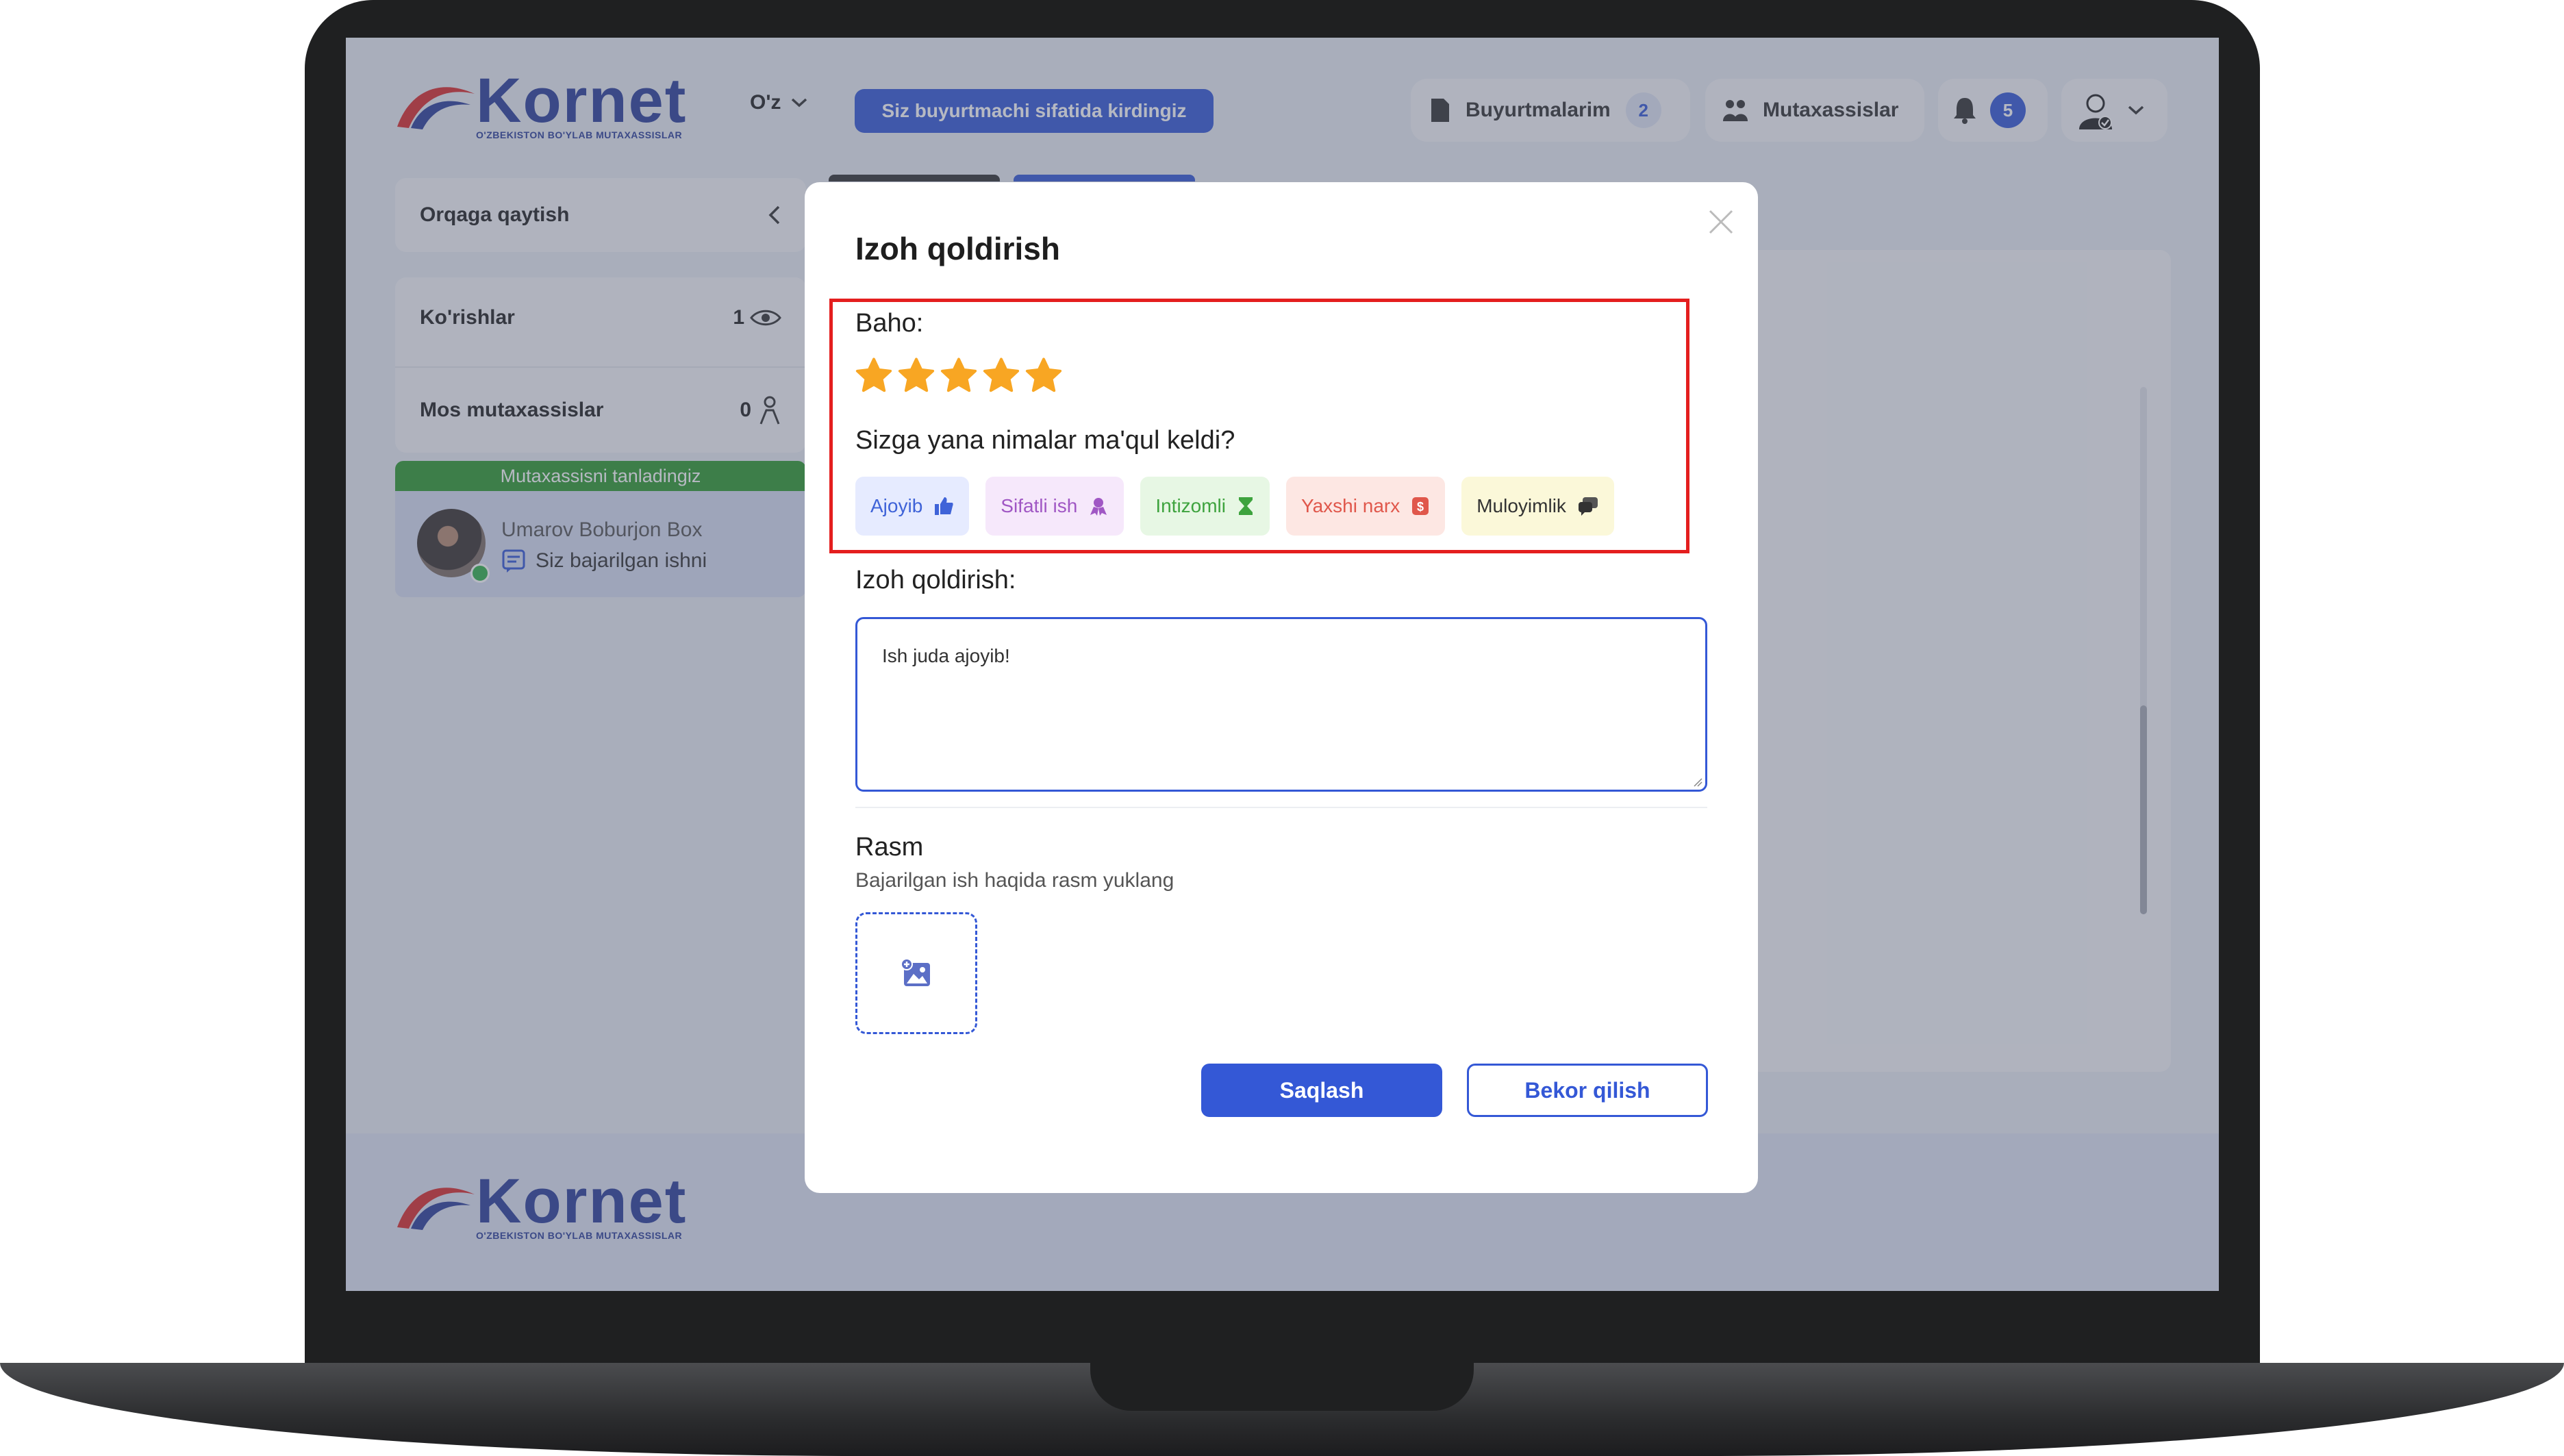  I want to click on chip-ajoyib: Ajoyib, so click(912, 506).